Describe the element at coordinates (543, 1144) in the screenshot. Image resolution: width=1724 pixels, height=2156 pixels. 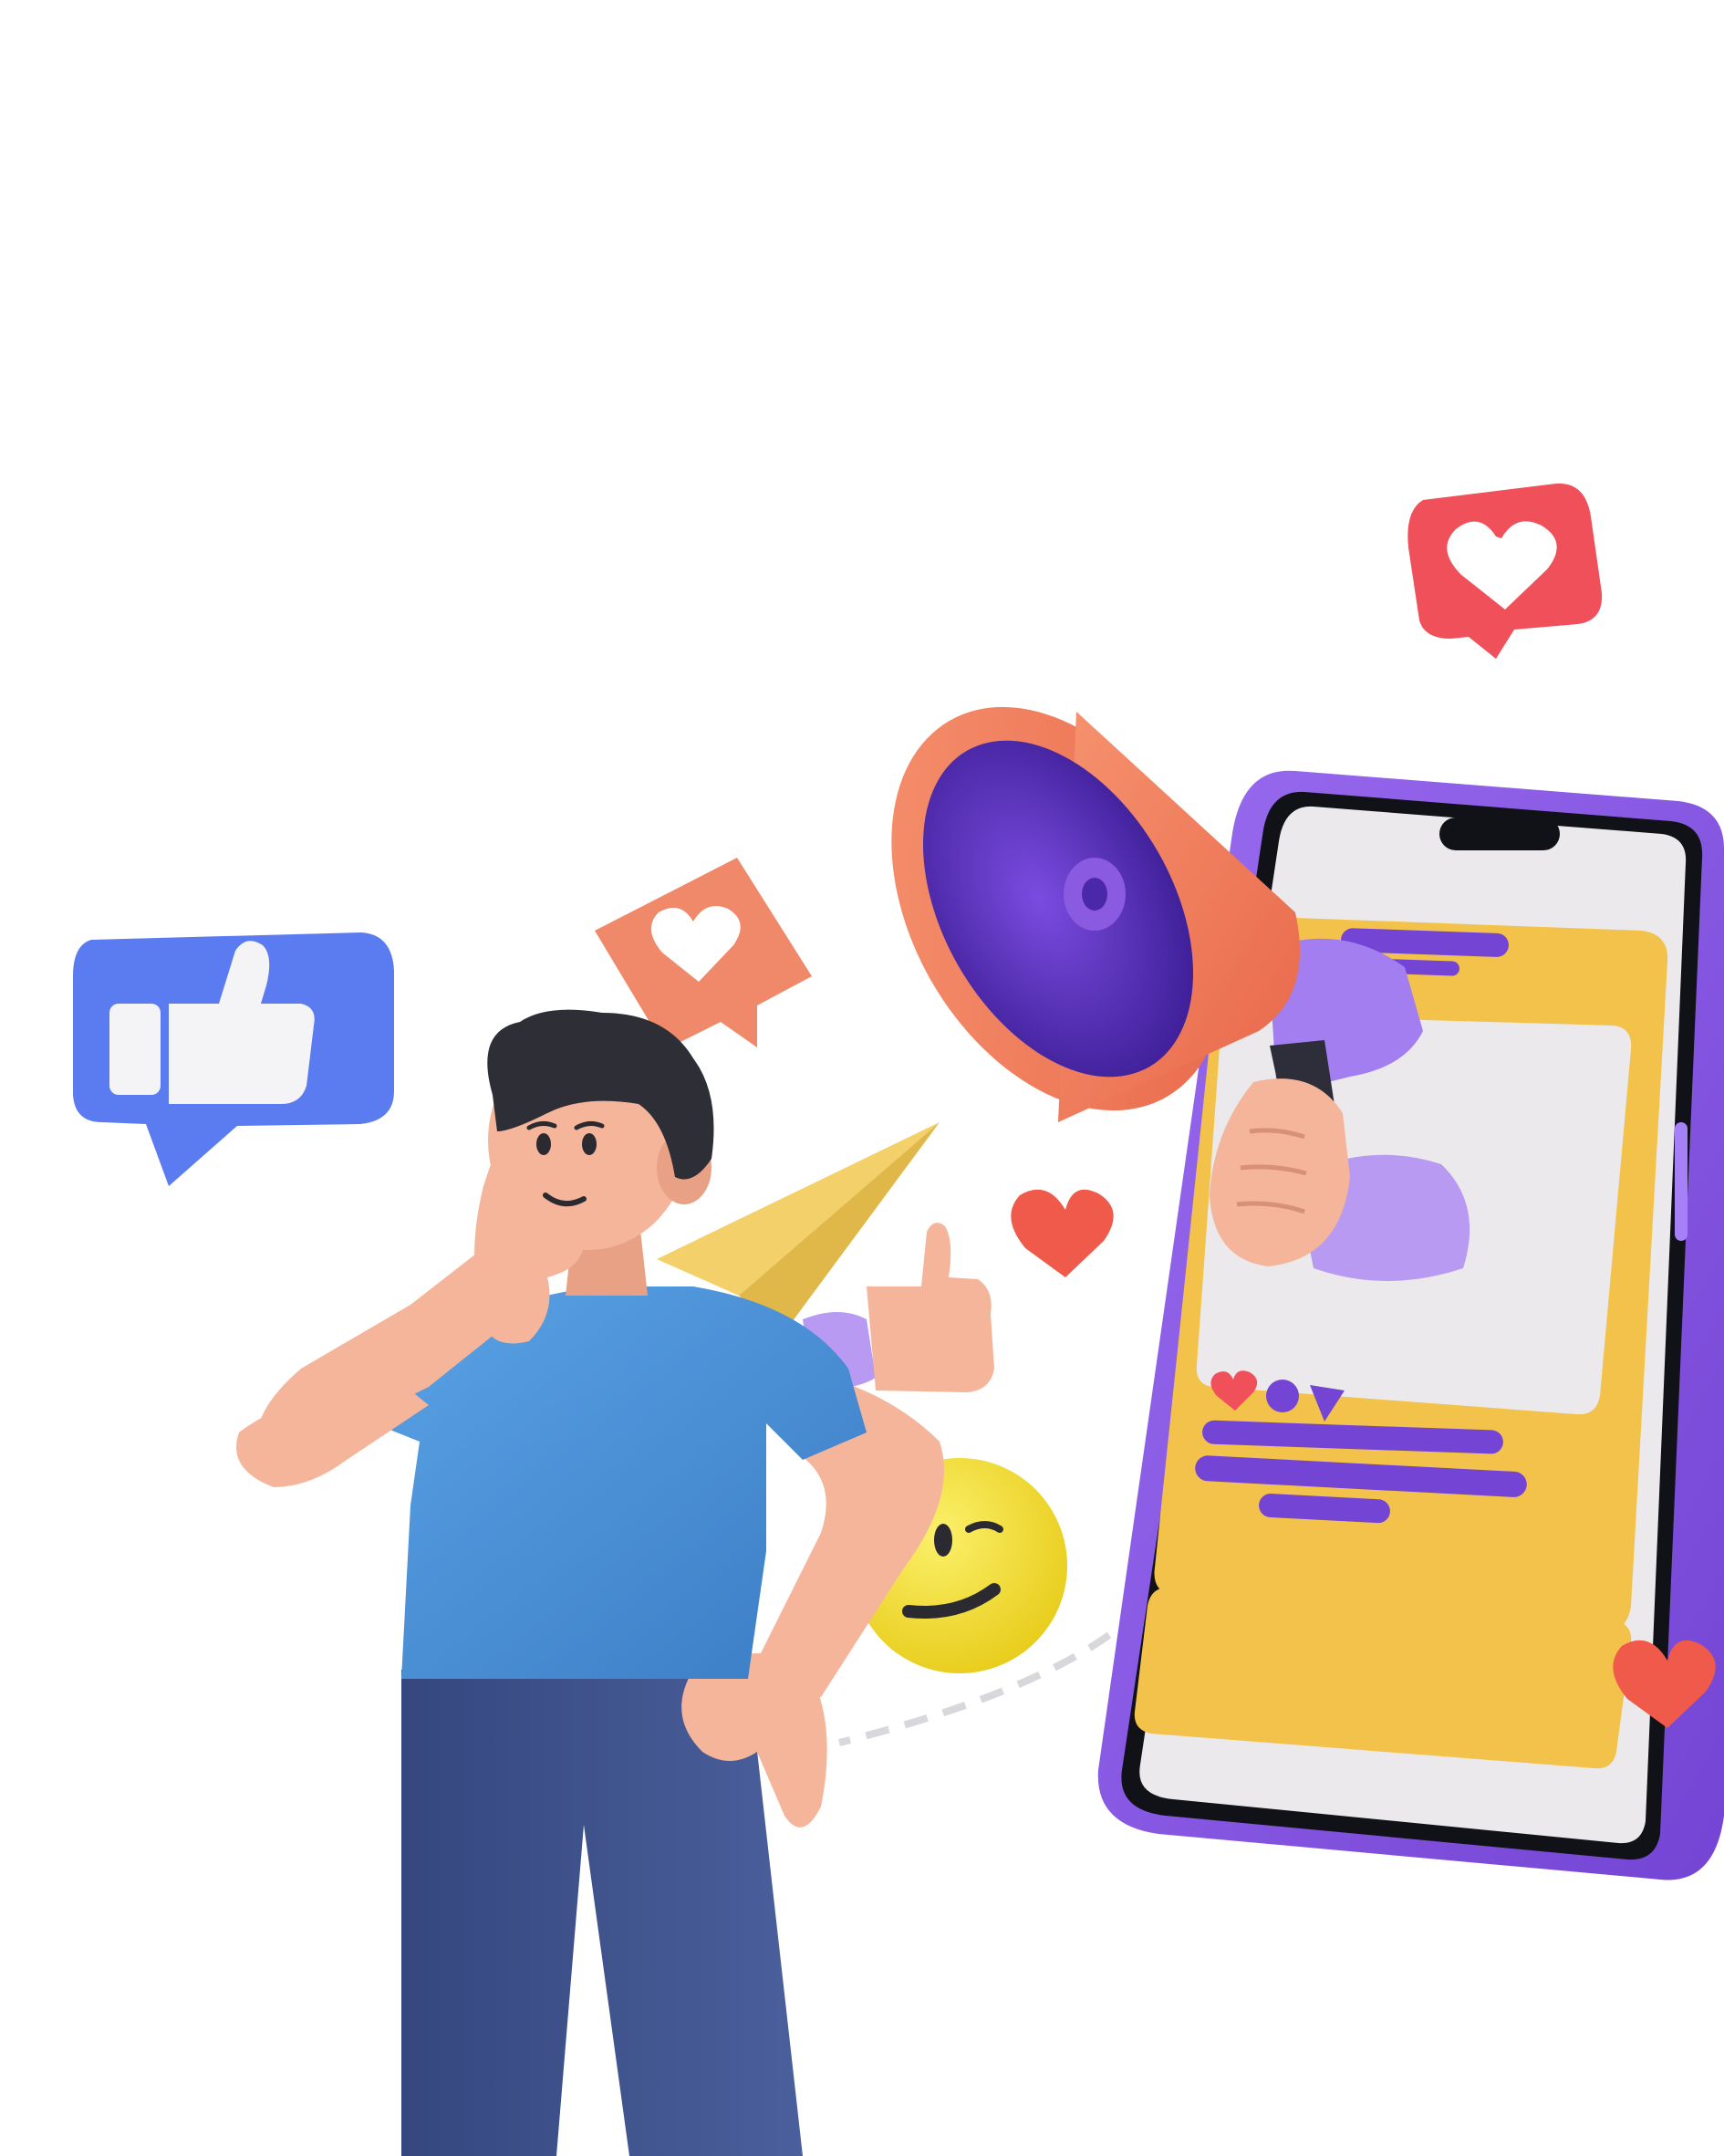
I see `left-eye` at that location.